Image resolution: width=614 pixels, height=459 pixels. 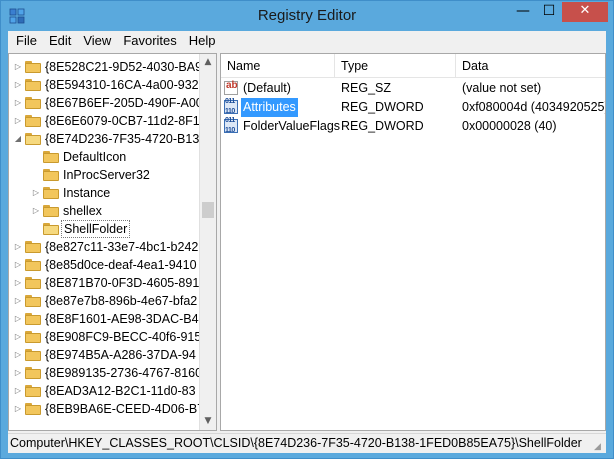 I want to click on tree-item-label: {8e87e7b8-896b-4e67-bfa2, so click(x=121, y=301).